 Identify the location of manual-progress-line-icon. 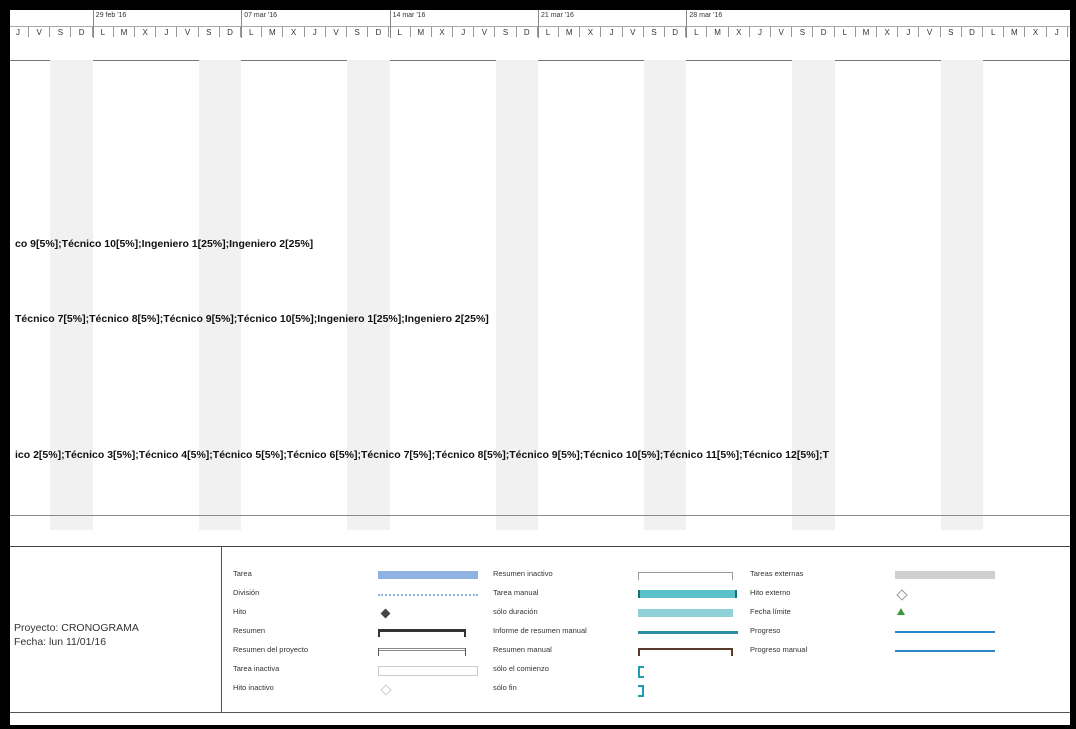
(950, 652).